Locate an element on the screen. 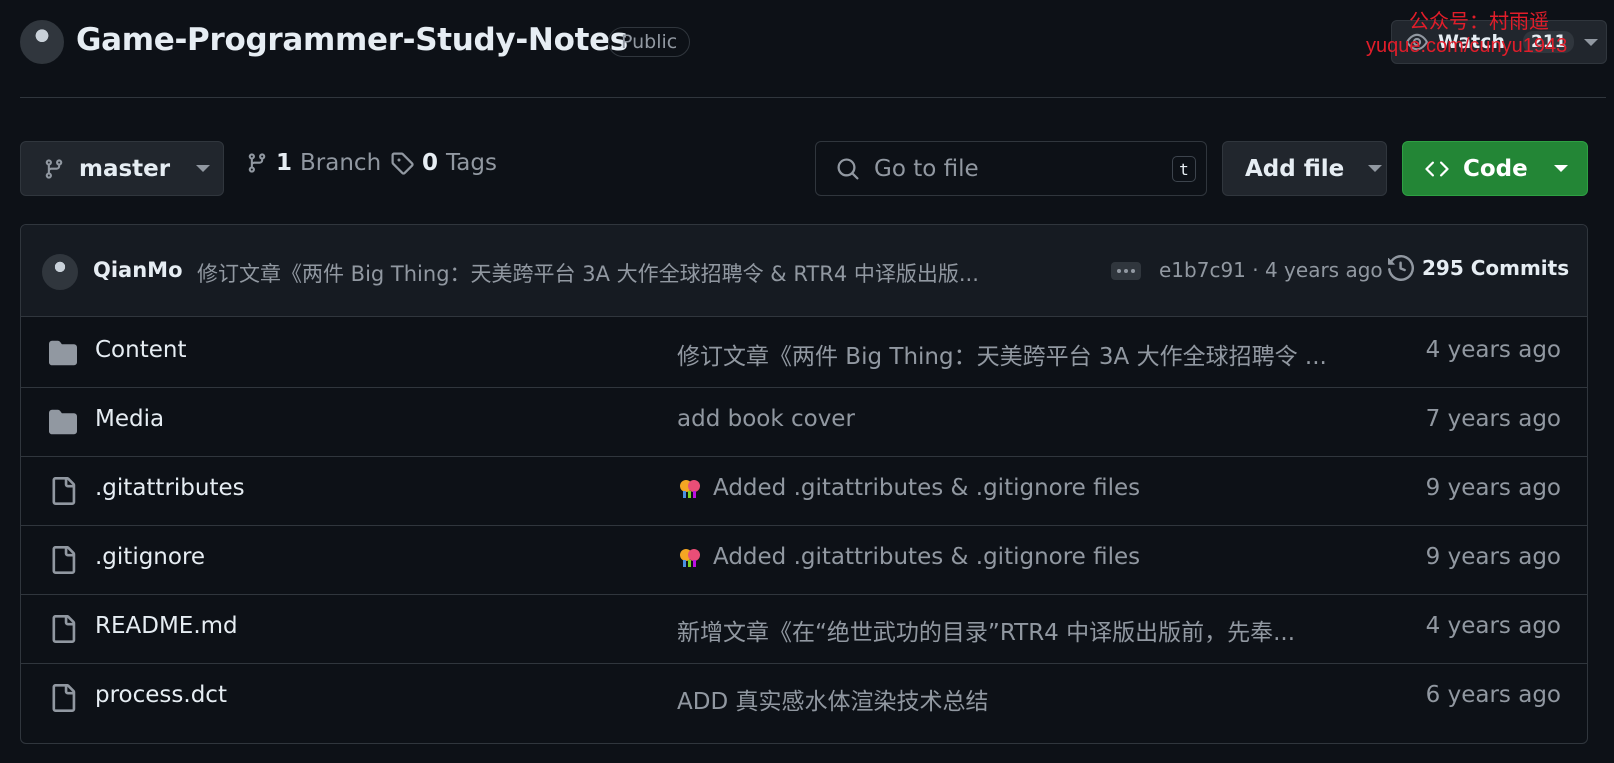  branch-selector-button: master is located at coordinates (122, 168).